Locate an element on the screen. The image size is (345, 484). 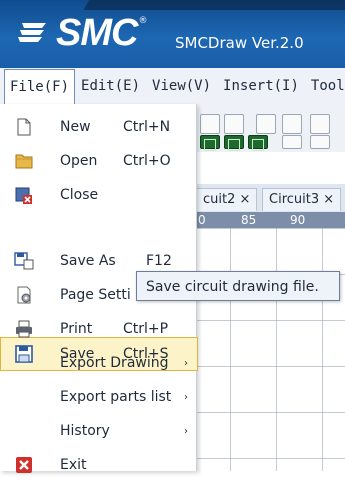
page-settings-icon is located at coordinates (24, 295).